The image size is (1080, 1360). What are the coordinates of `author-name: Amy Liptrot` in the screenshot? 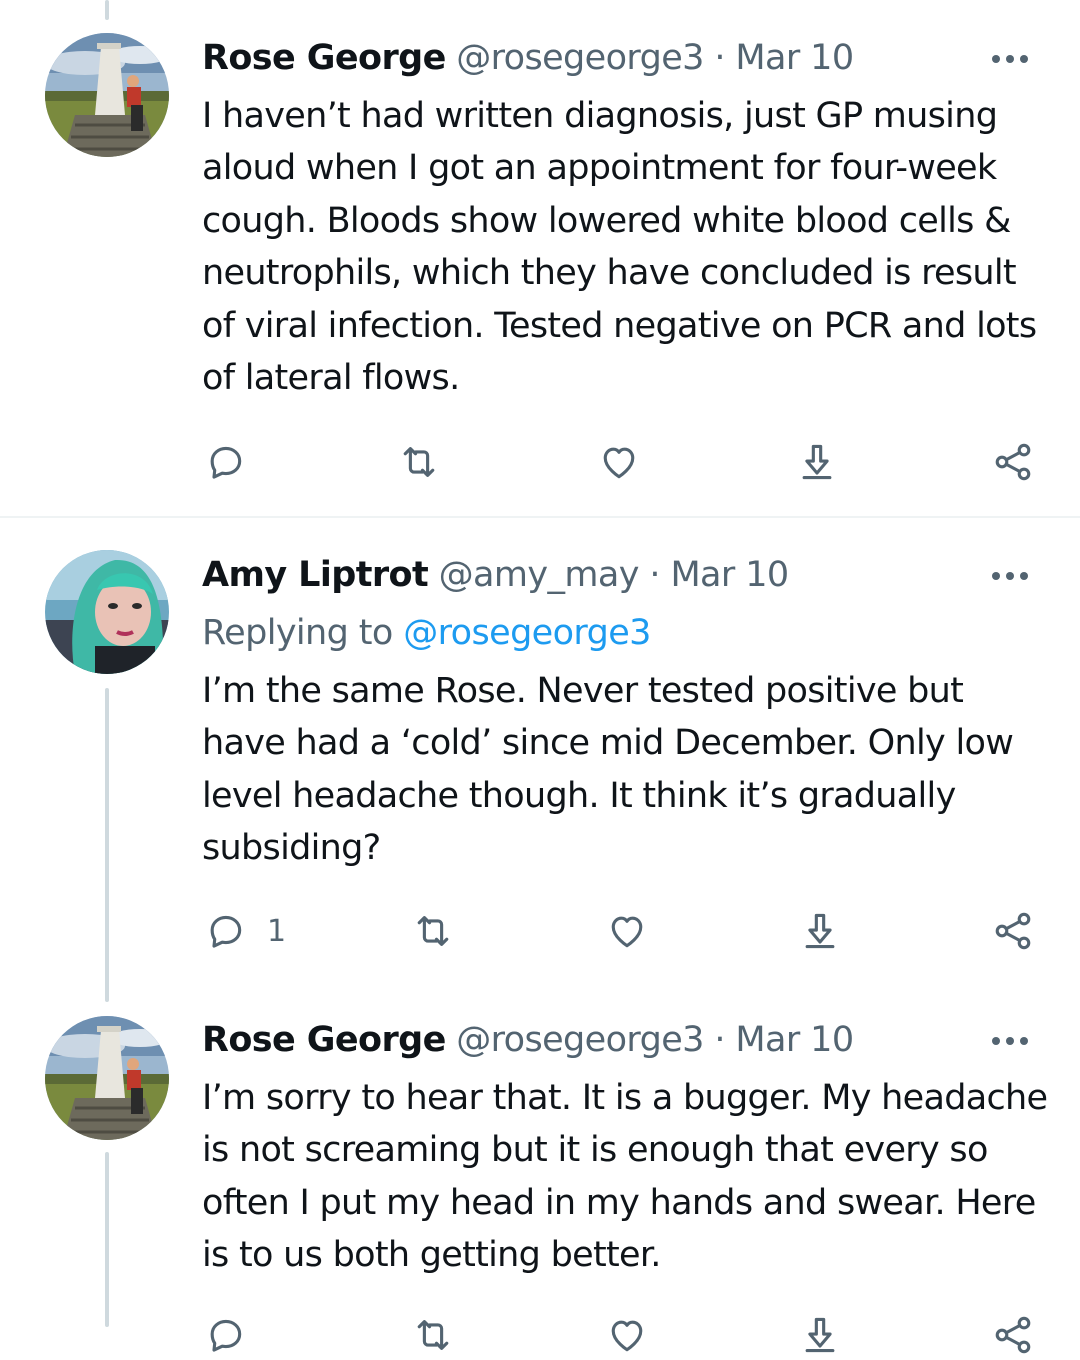 It's located at (315, 575).